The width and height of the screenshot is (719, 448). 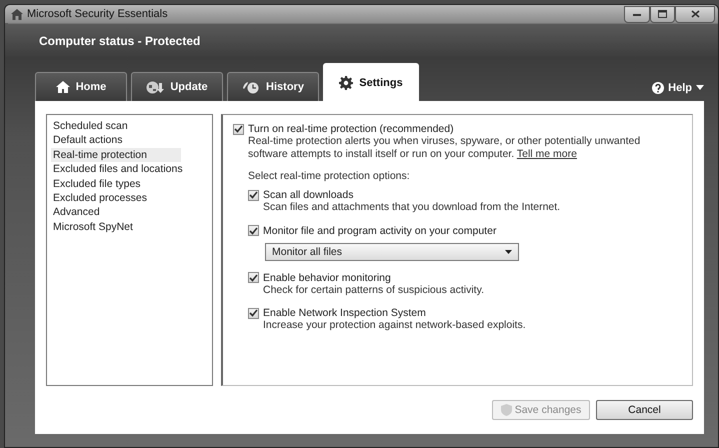 I want to click on close-icon, so click(x=695, y=14).